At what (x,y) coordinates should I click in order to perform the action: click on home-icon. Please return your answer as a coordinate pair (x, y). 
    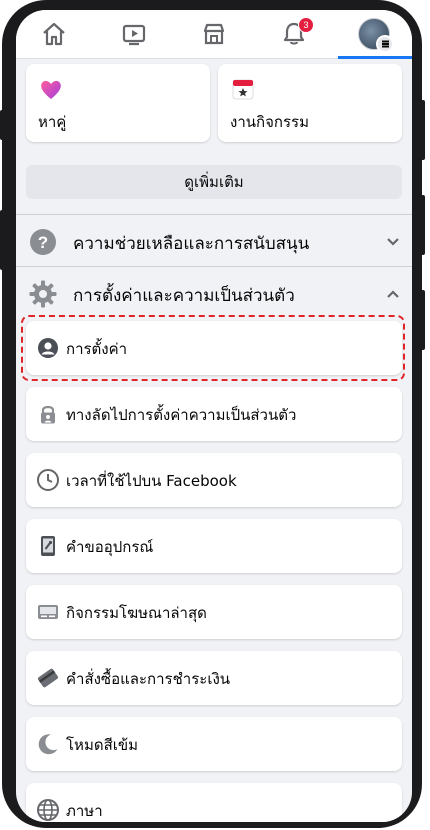
    Looking at the image, I should click on (54, 34).